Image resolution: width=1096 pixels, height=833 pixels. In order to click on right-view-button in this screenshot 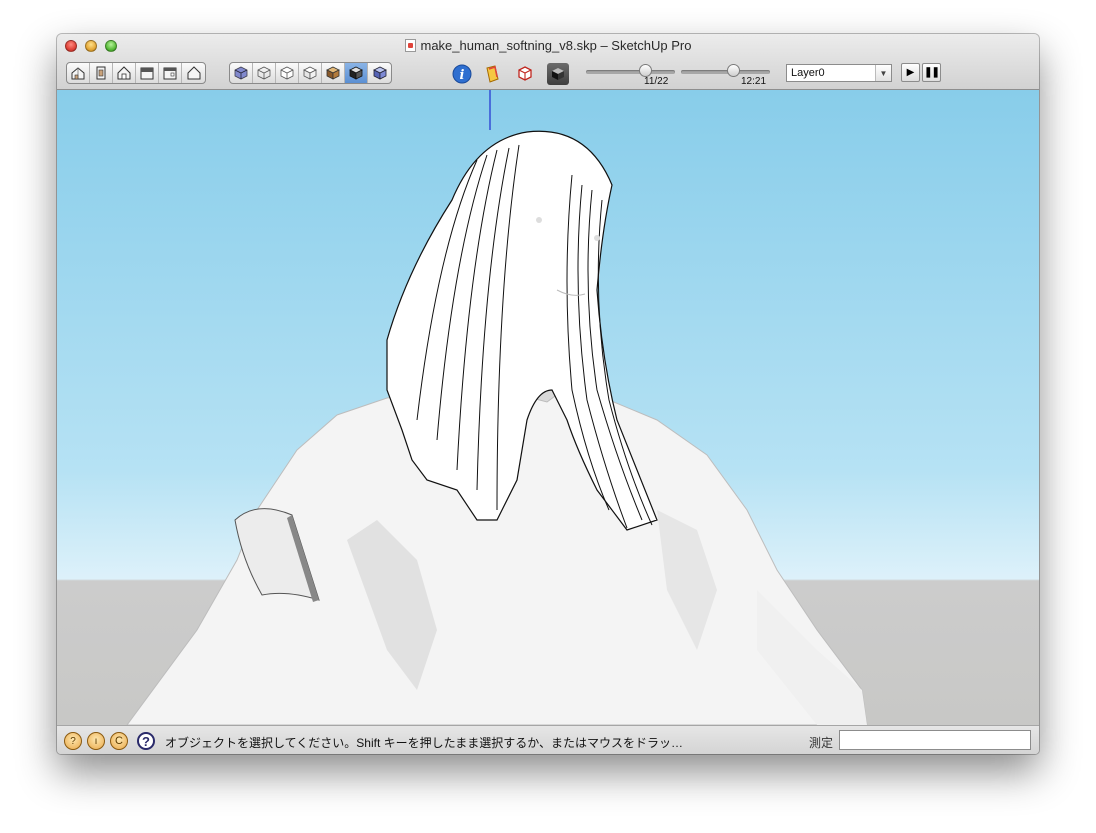, I will do `click(147, 73)`.